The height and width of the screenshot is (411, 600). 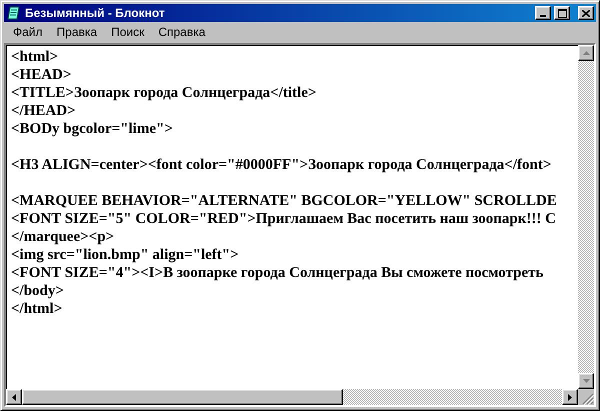 What do you see at coordinates (28, 31) in the screenshot?
I see `menu-item: Файл` at bounding box center [28, 31].